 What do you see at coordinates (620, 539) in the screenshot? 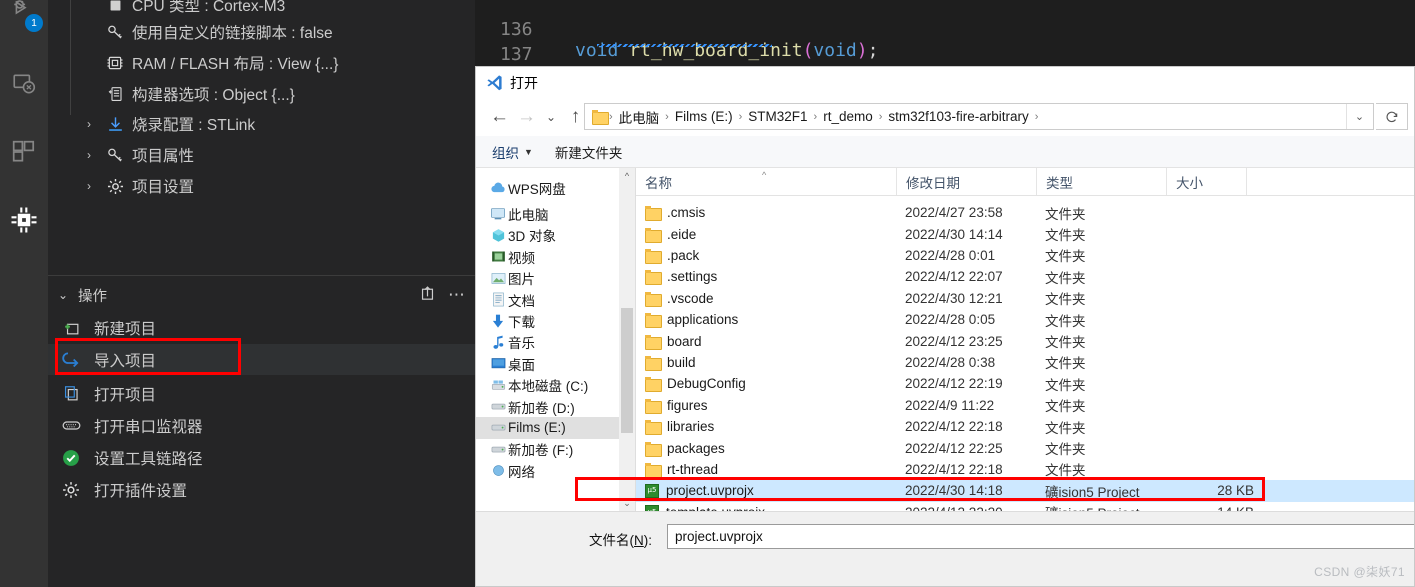
I see `filename-label: 文件名(N):` at bounding box center [620, 539].